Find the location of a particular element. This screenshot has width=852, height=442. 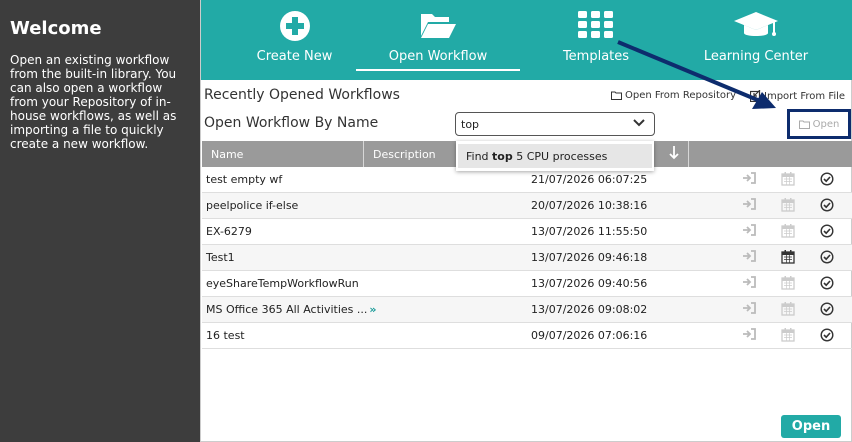

nav-templates: Templates is located at coordinates (596, 40).